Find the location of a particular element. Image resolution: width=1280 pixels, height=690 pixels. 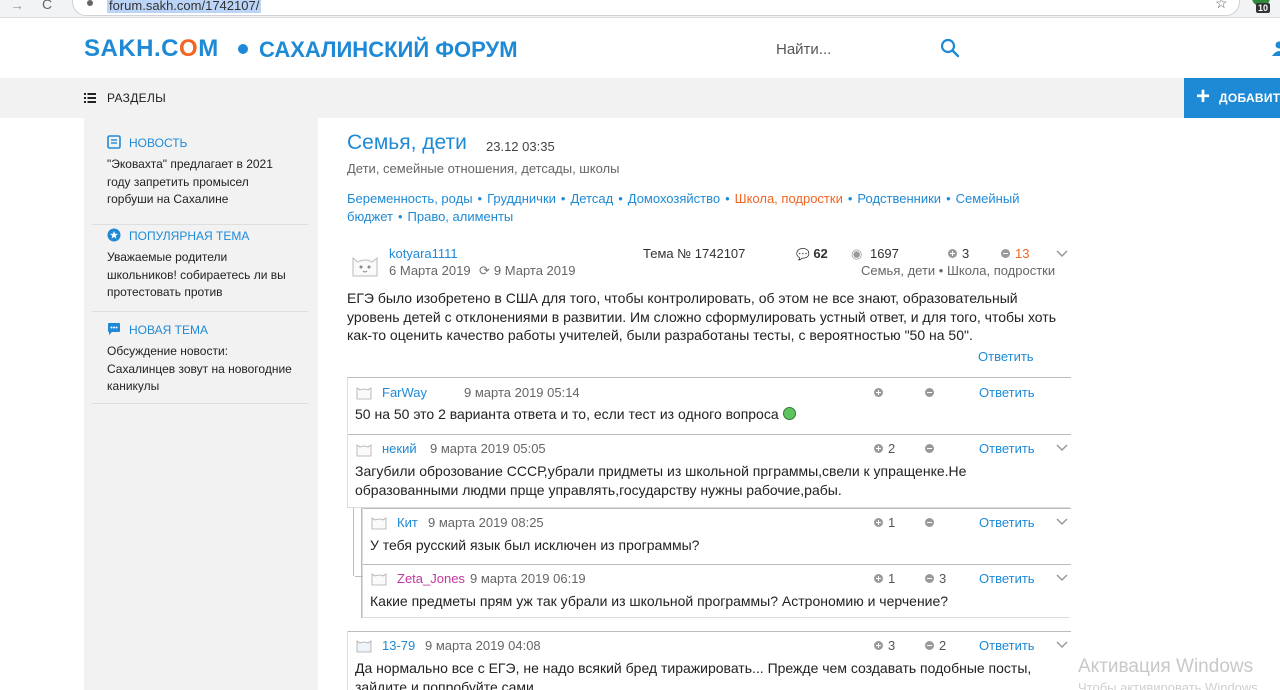

plus-icon: + is located at coordinates (1203, 96).